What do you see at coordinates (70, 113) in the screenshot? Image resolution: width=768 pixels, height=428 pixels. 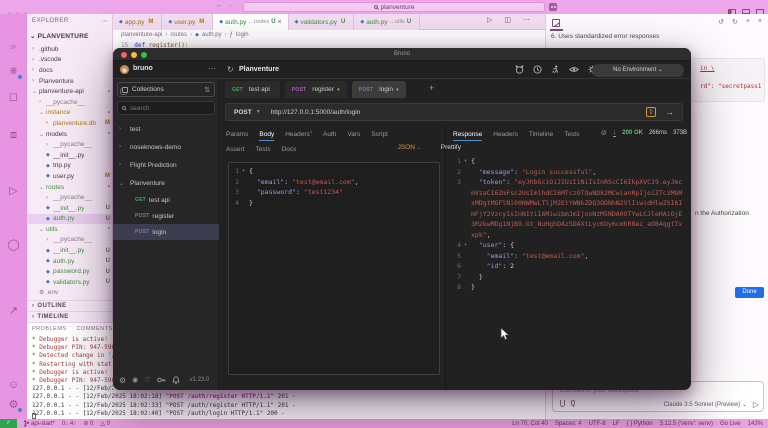 I see `explorer-item: ⌄ instance •` at bounding box center [70, 113].